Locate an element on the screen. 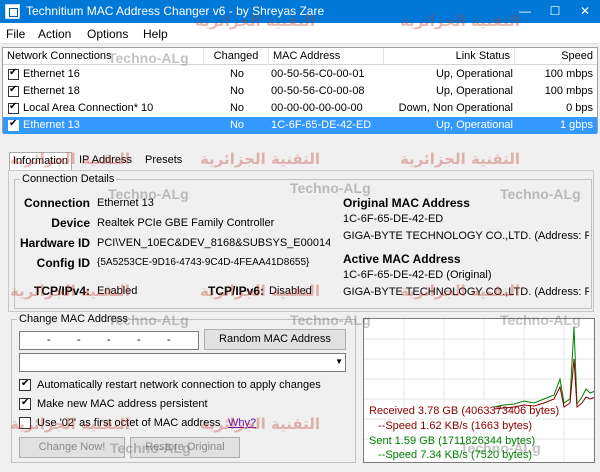 This screenshot has width=600, height=472. chevron-down-icon: ▼ is located at coordinates (339, 361).